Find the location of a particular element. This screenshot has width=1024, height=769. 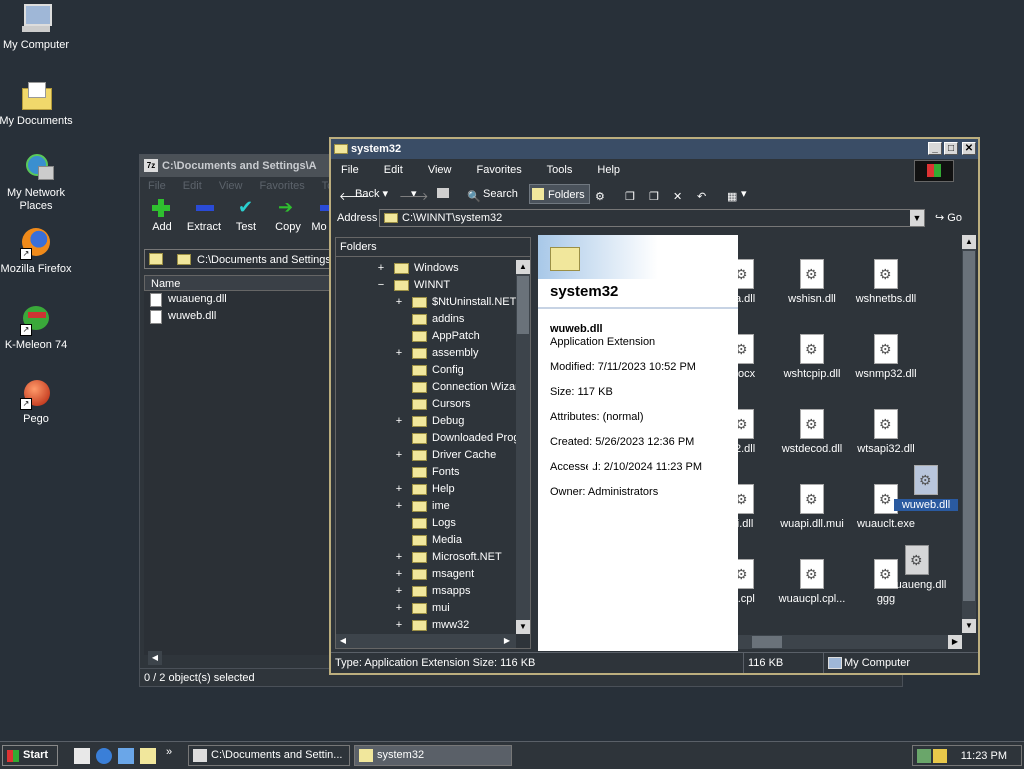

tree-item: Connection Wizar is located at coordinates (464, 387).